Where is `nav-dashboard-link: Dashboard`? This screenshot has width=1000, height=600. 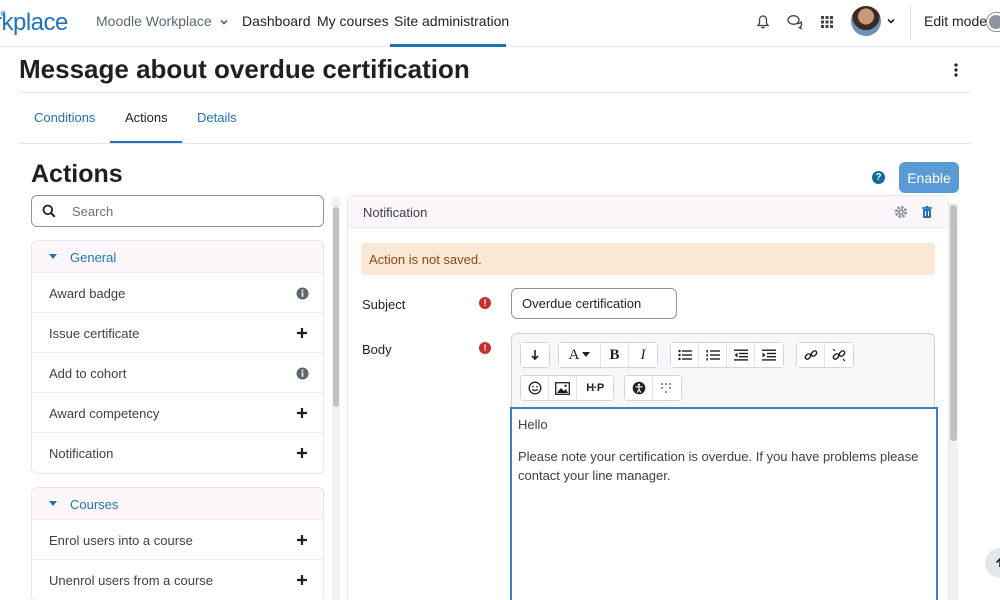 nav-dashboard-link: Dashboard is located at coordinates (276, 21).